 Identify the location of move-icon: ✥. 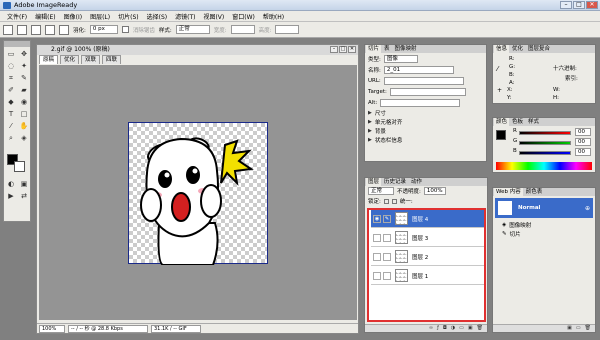
(24, 54).